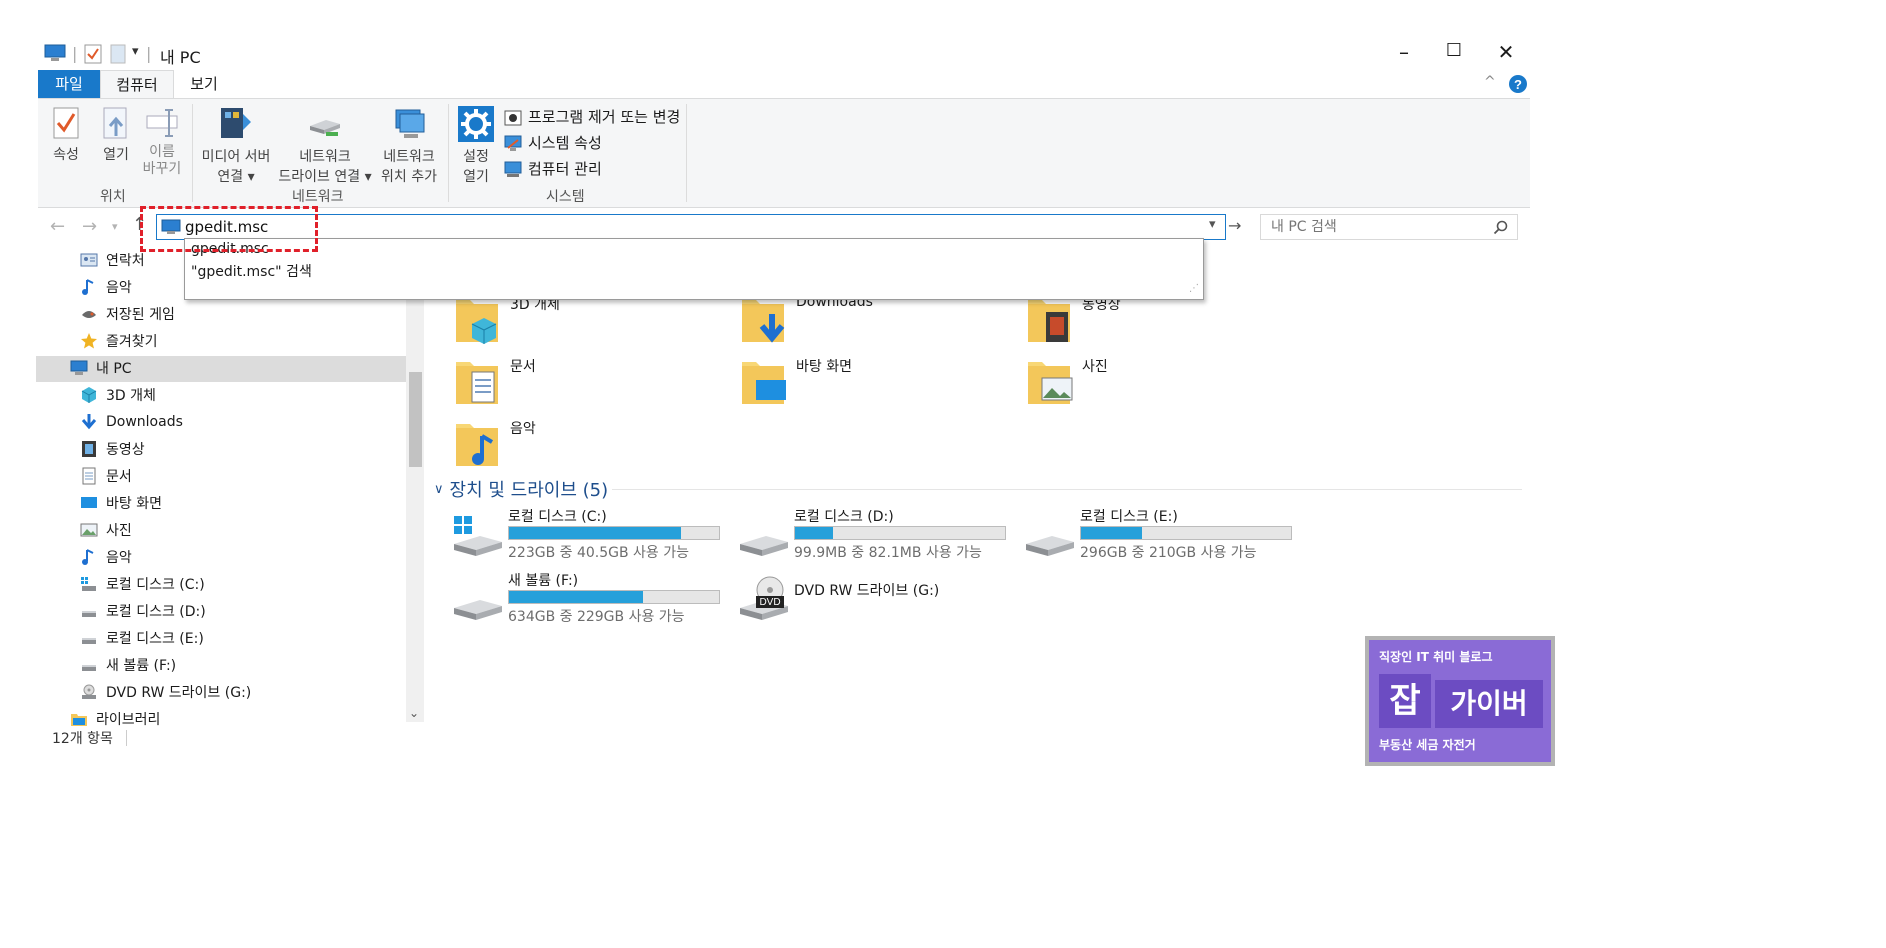 The width and height of the screenshot is (1886, 948). Describe the element at coordinates (82, 739) in the screenshot. I see `status-item-count: 12개 항목` at that location.